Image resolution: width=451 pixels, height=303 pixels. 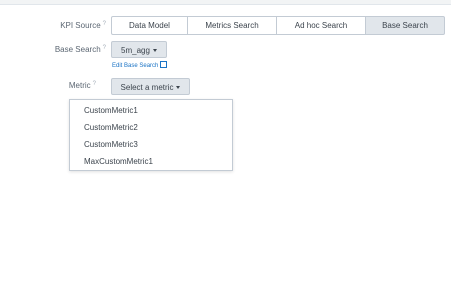 What do you see at coordinates (405, 25) in the screenshot?
I see `kpi-source-option-base-search: Base Search` at bounding box center [405, 25].